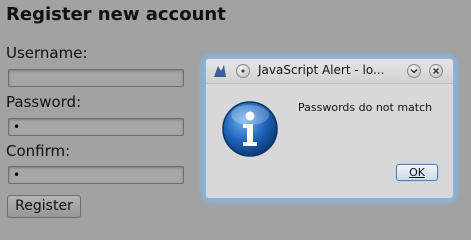  I want to click on username-label: Username:, so click(47, 53).